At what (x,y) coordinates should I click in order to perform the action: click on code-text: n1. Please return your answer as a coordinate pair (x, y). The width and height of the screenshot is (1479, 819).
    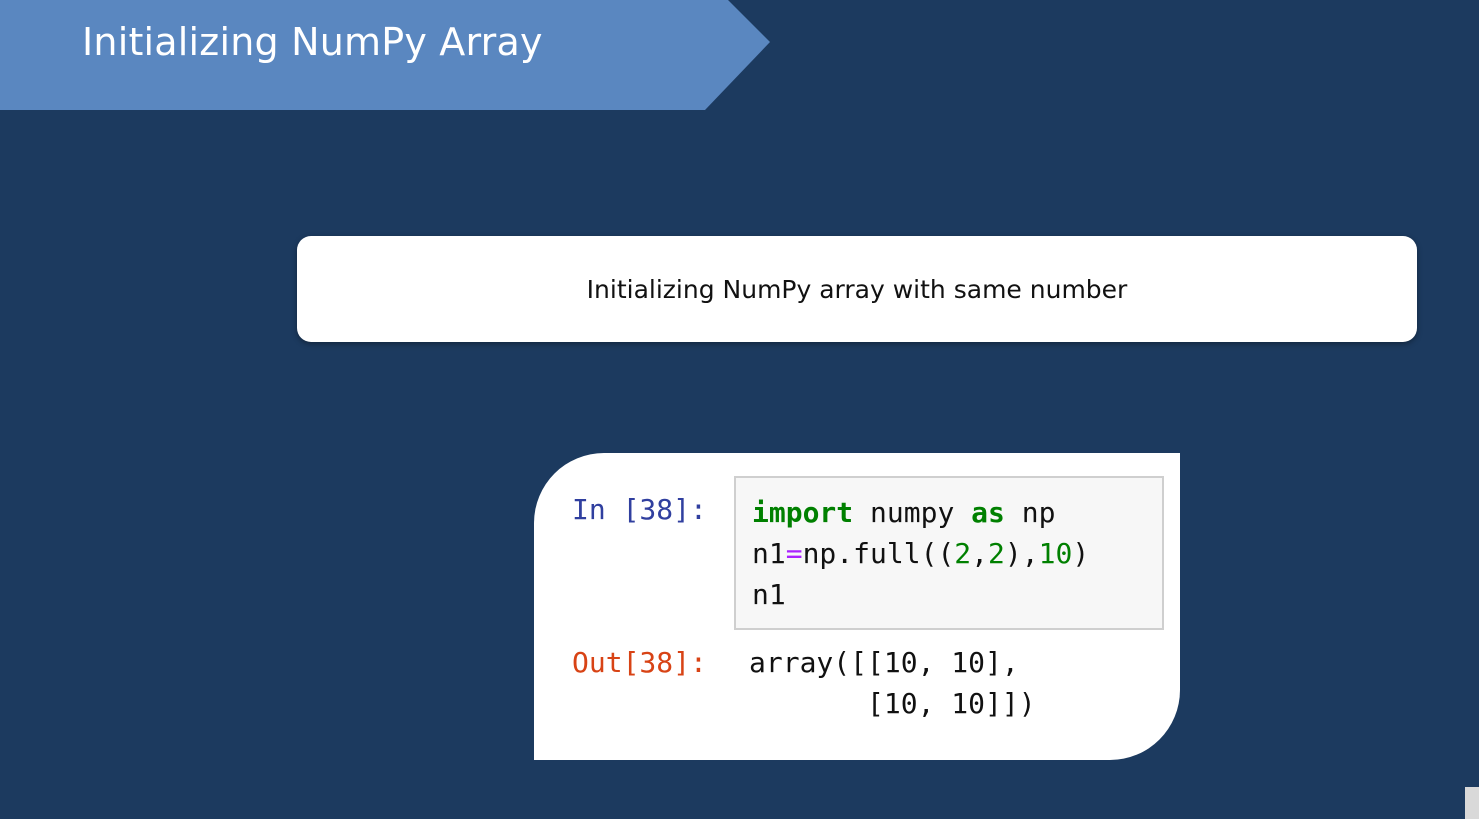
    Looking at the image, I should click on (769, 553).